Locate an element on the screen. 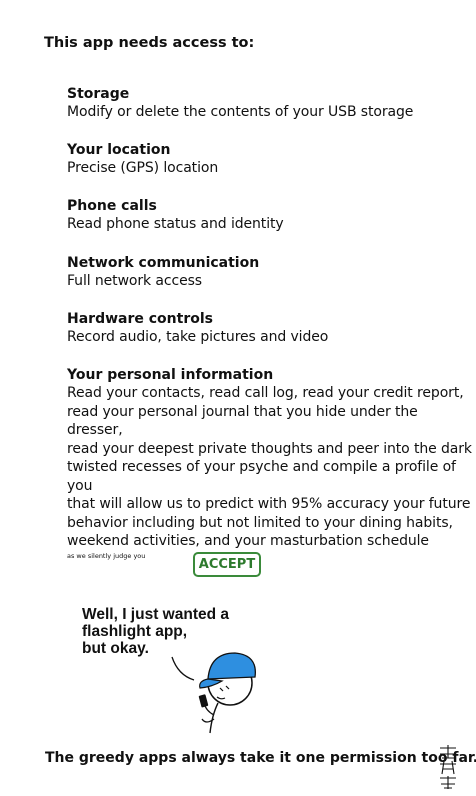  permission-detail: Full network access is located at coordinates (134, 281).